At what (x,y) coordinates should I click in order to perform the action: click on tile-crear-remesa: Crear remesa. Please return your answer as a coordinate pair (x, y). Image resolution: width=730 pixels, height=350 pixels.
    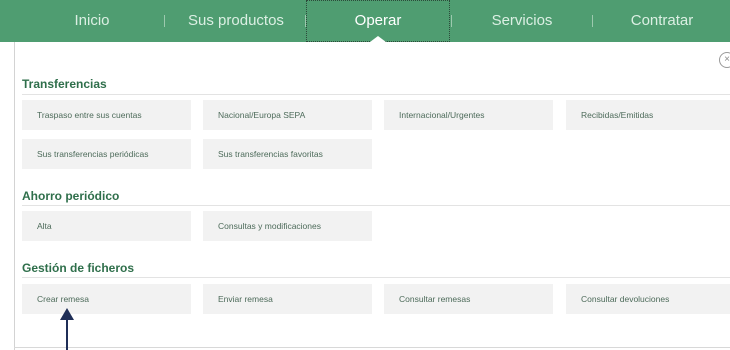
    Looking at the image, I should click on (106, 299).